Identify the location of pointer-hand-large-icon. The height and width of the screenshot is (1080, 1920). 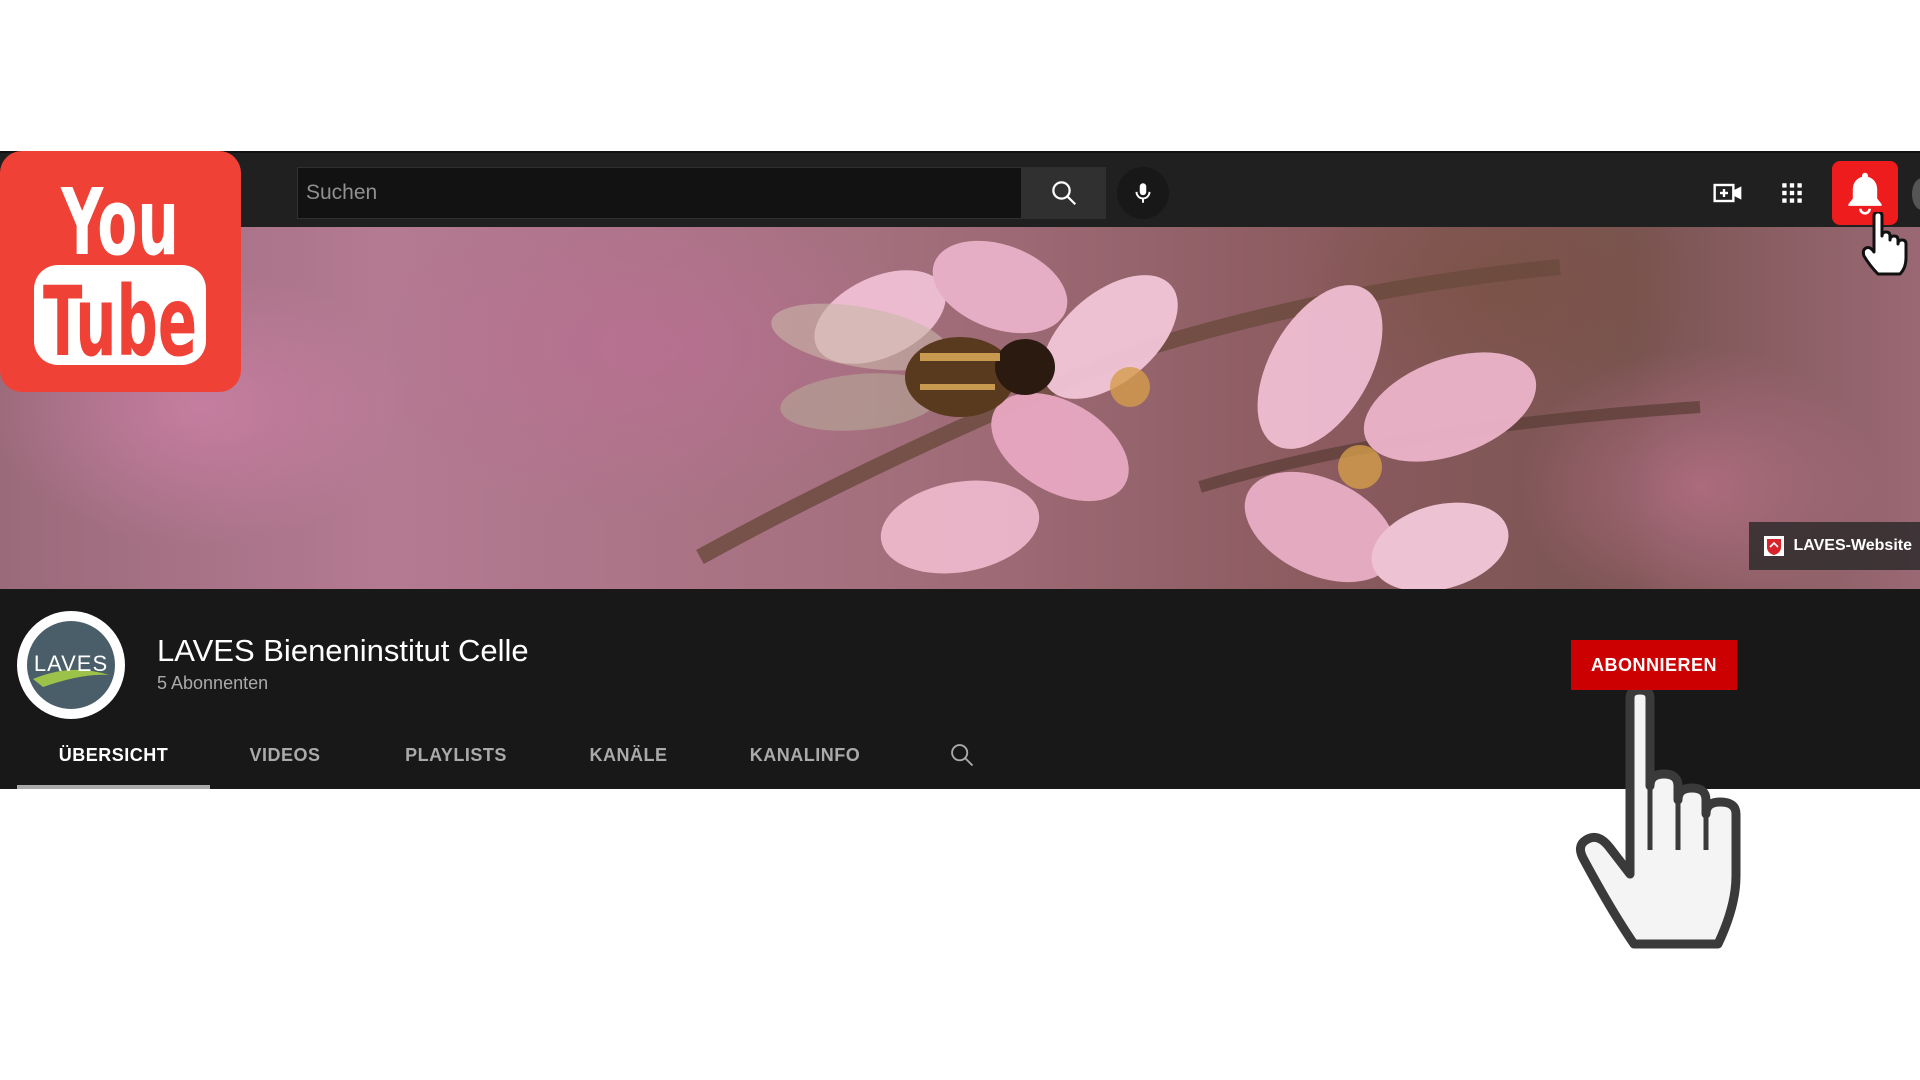
(1658, 819).